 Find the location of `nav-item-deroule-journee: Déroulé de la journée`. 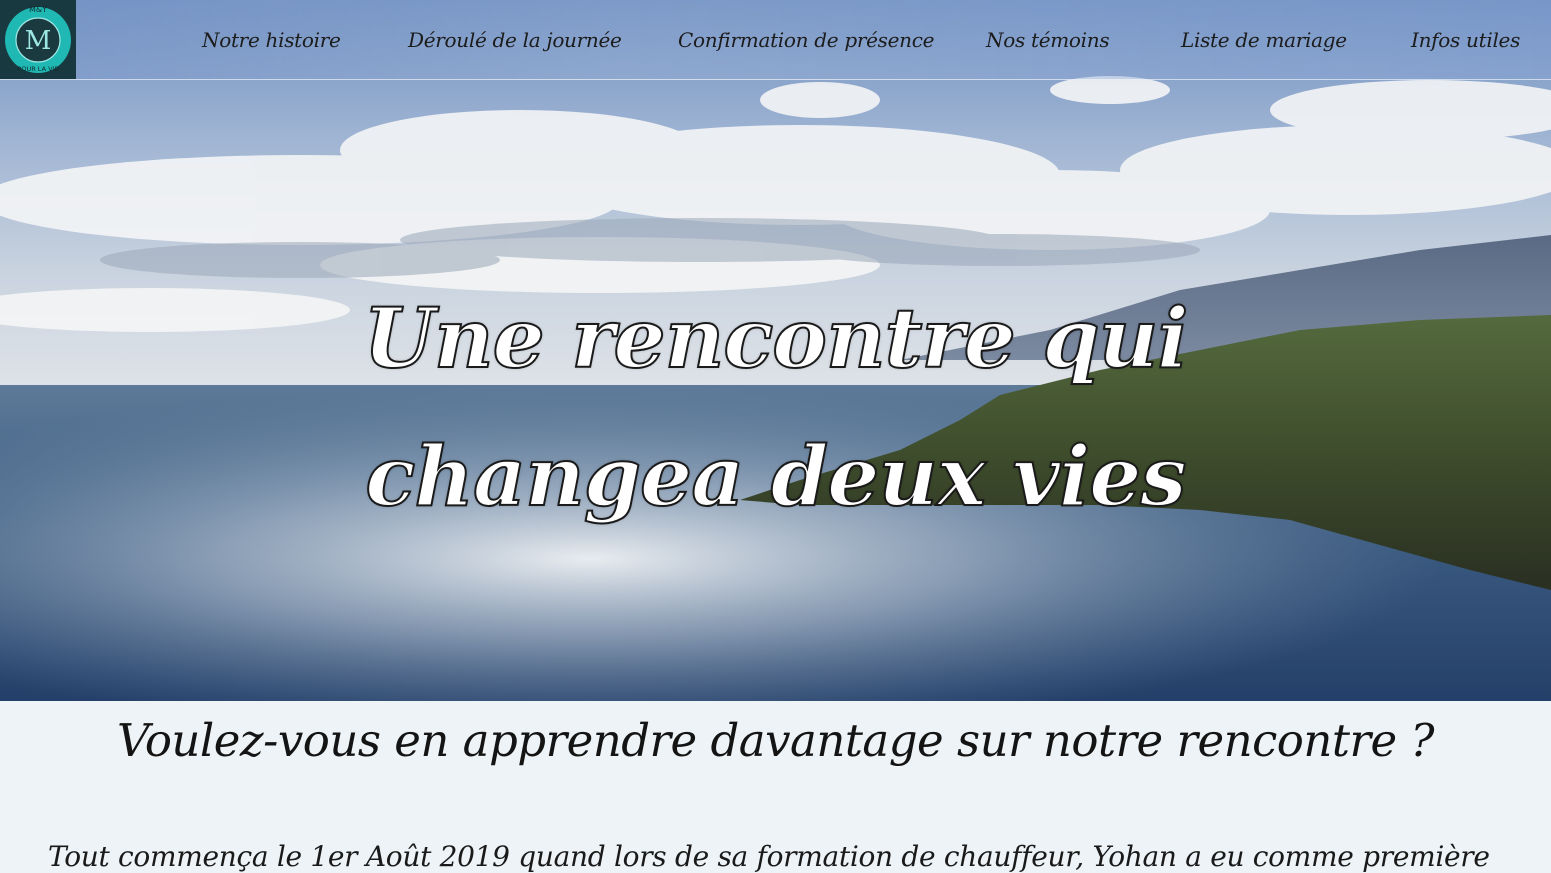

nav-item-deroule-journee: Déroulé de la journée is located at coordinates (515, 40).